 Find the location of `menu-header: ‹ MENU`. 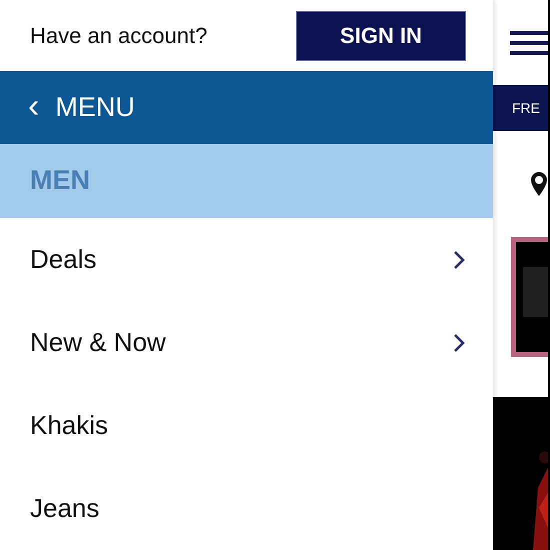

menu-header: ‹ MENU is located at coordinates (246, 107).